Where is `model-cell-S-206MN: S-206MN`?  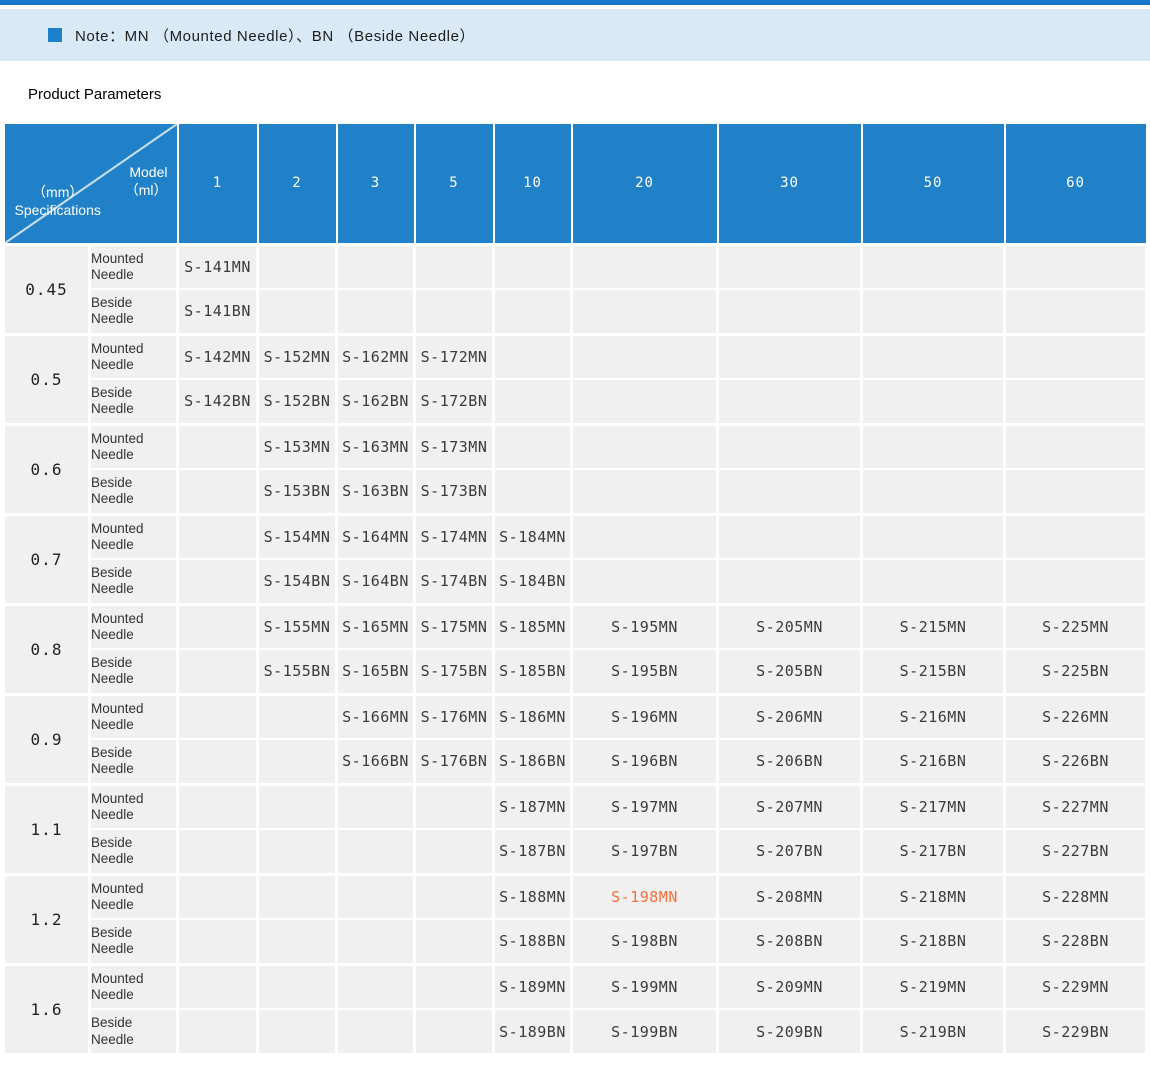 model-cell-S-206MN: S-206MN is located at coordinates (789, 716).